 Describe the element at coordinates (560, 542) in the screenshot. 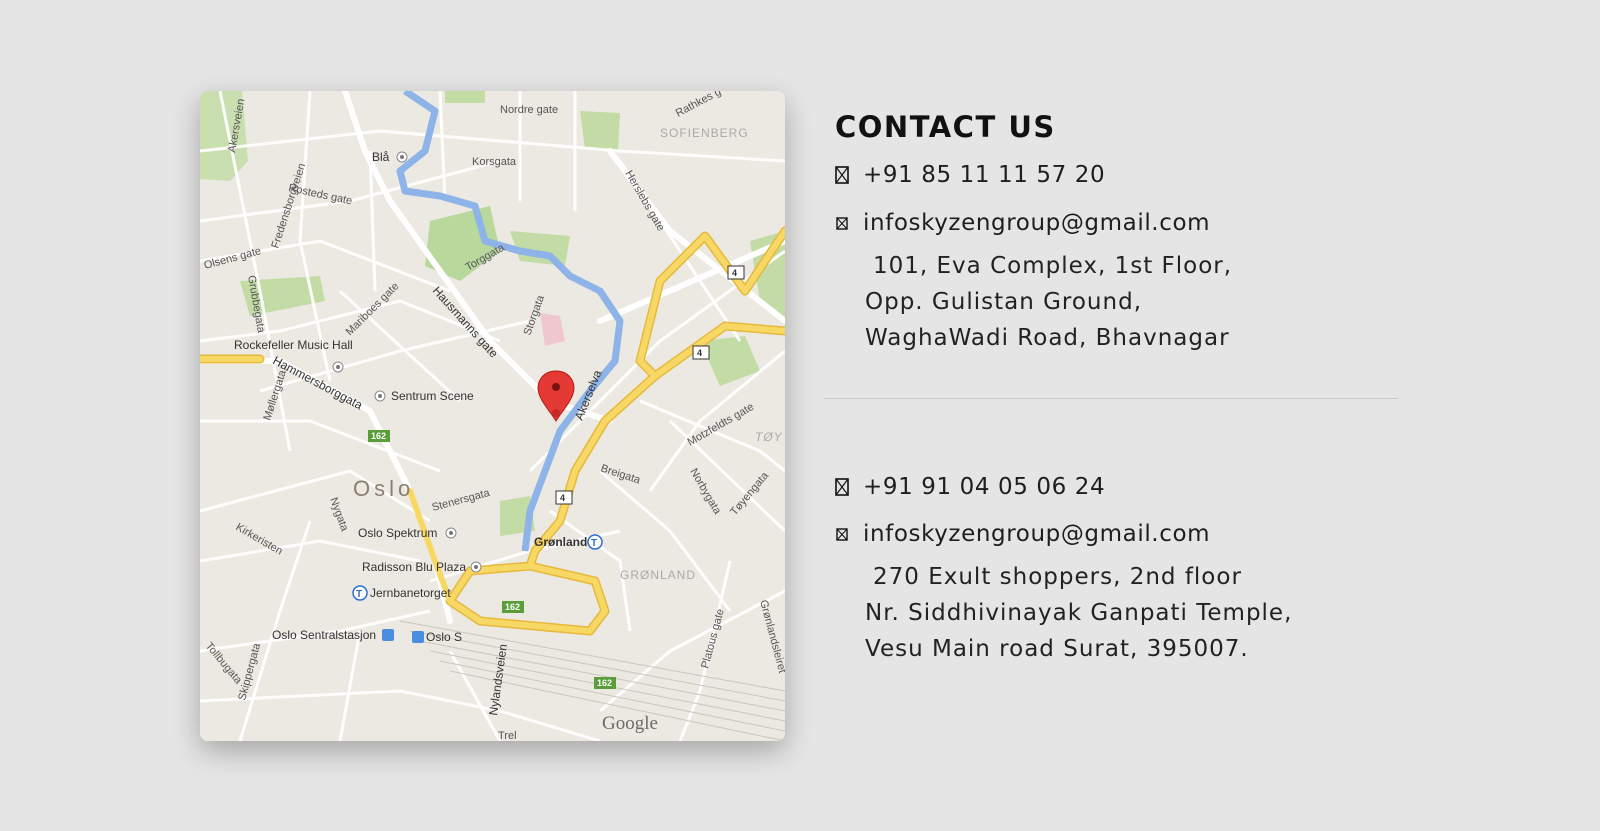

I see `map-place-label: Grønland` at that location.